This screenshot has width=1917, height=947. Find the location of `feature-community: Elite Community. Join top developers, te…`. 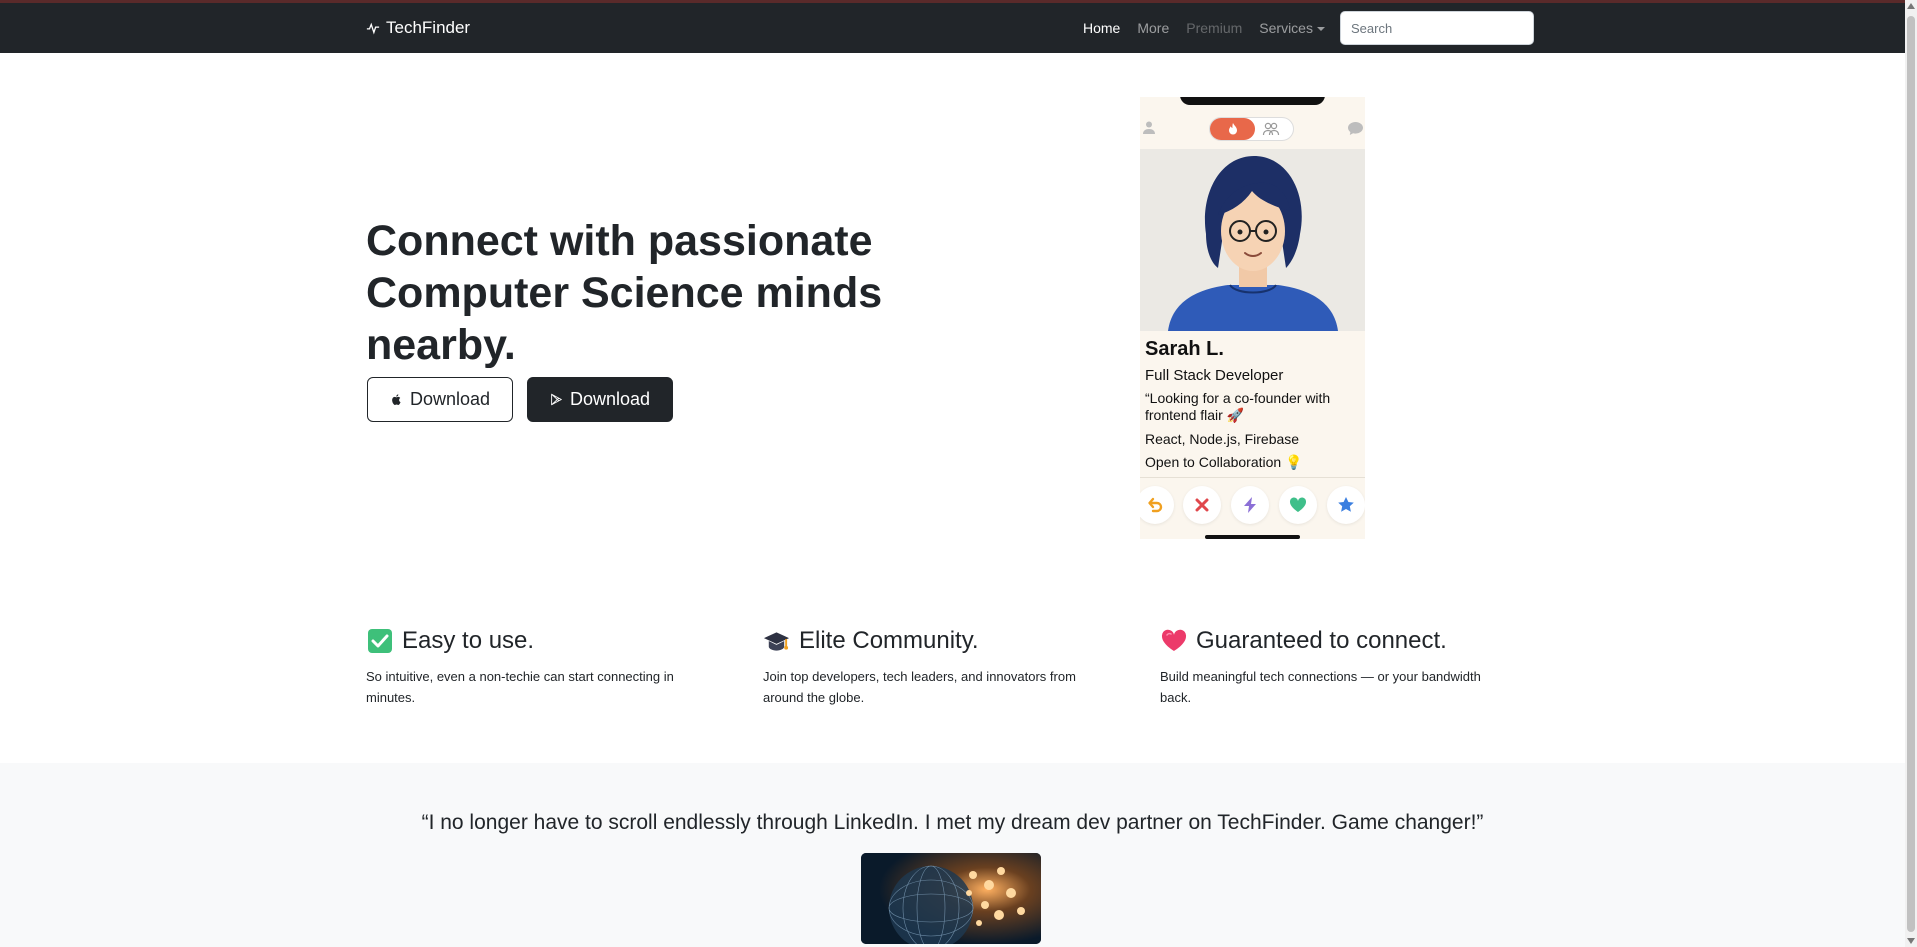

feature-community: Elite Community. Join top developers, te… is located at coordinates (940, 666).